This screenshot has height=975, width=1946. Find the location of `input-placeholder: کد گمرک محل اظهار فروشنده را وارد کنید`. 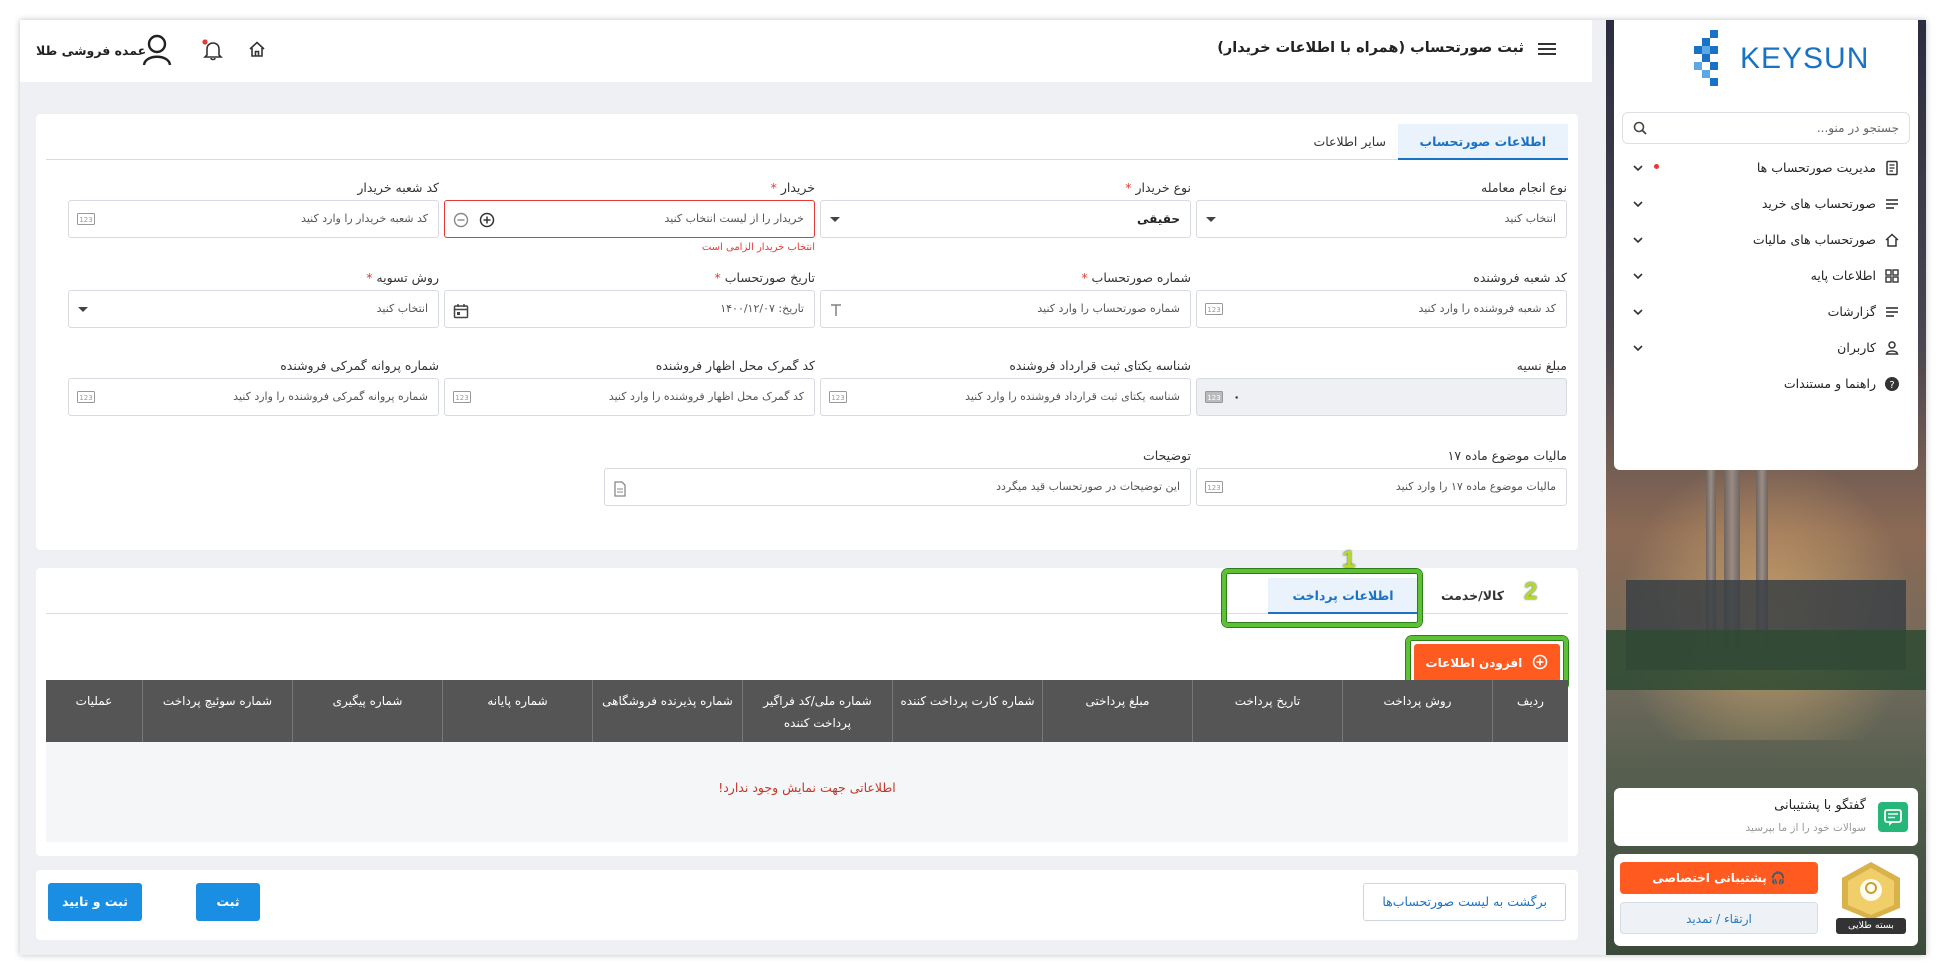

input-placeholder: کد گمرک محل اظهار فروشنده را وارد کنید is located at coordinates (706, 396).